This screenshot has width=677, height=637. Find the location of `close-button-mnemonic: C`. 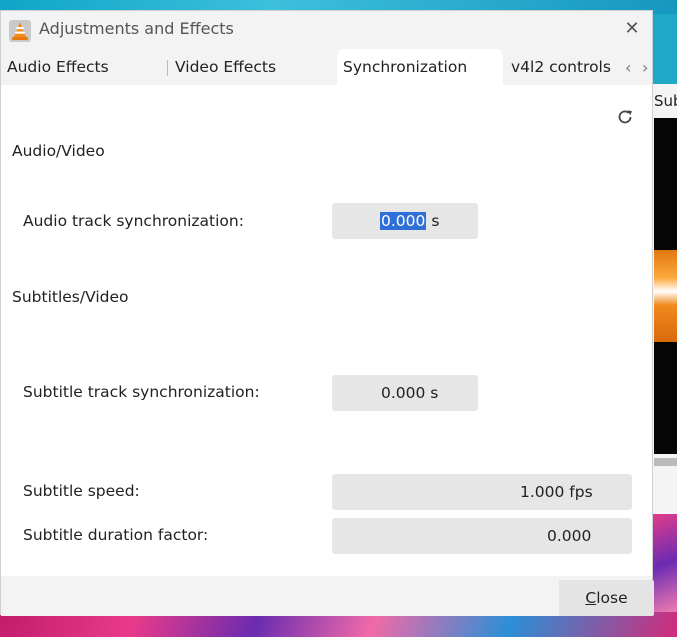

close-button-mnemonic: C is located at coordinates (591, 598).